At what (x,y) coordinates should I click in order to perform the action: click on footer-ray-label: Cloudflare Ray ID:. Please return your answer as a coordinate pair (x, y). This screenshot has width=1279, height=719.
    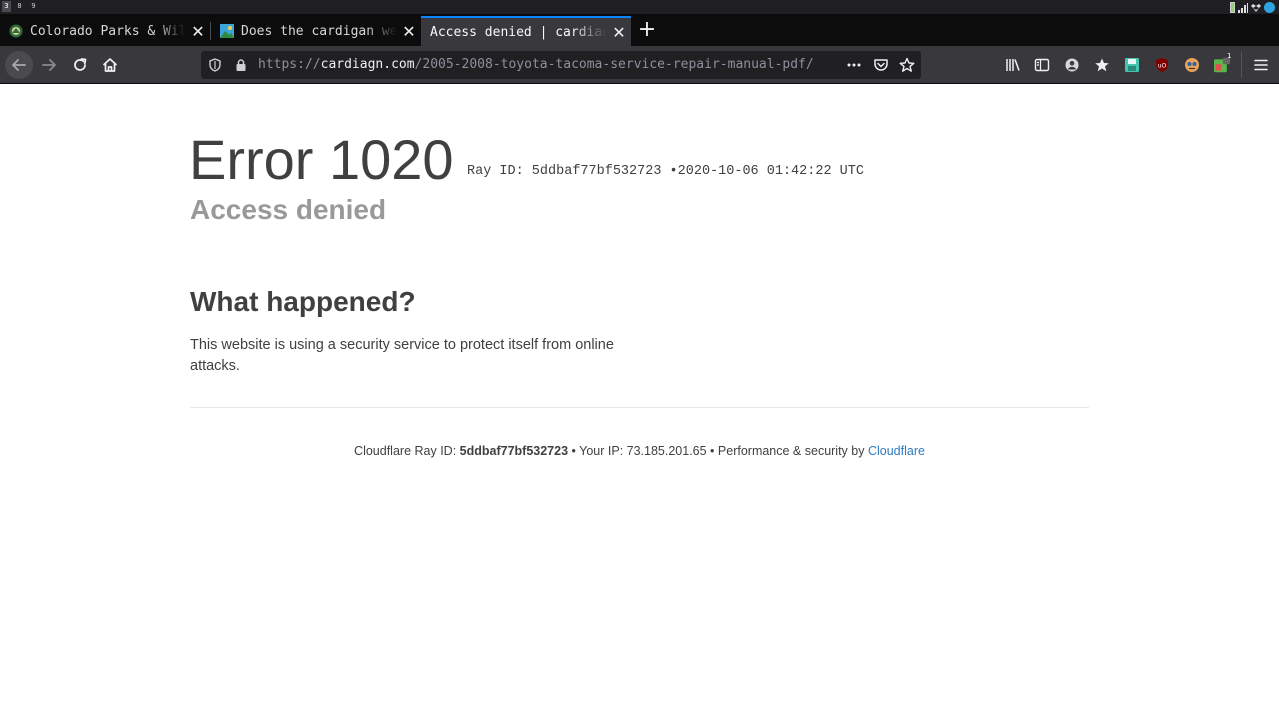
    Looking at the image, I should click on (405, 451).